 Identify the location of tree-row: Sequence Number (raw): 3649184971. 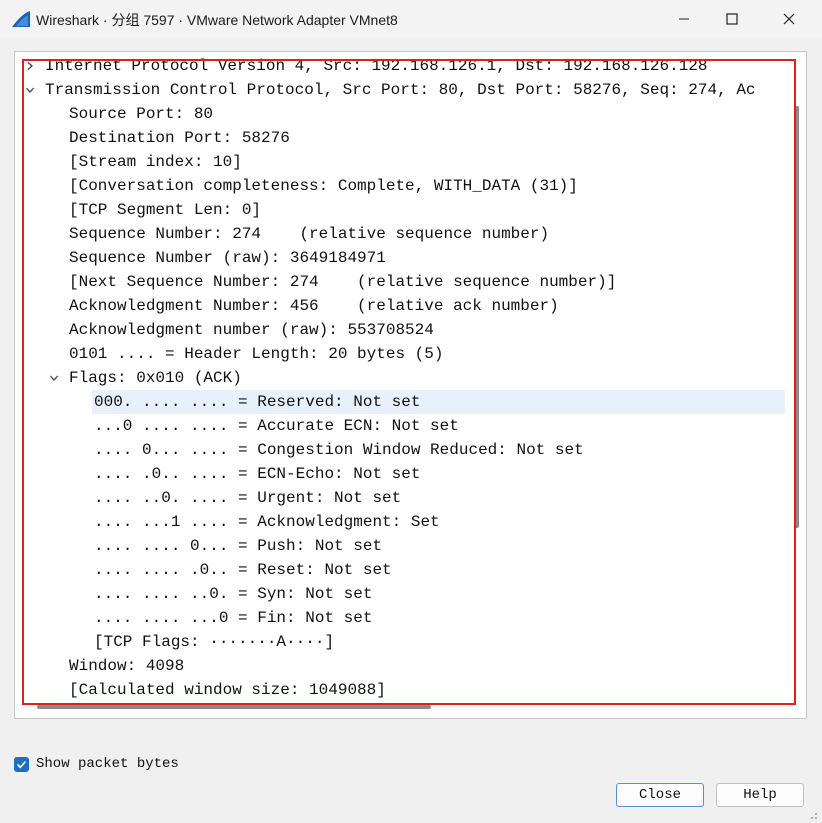
(403, 258).